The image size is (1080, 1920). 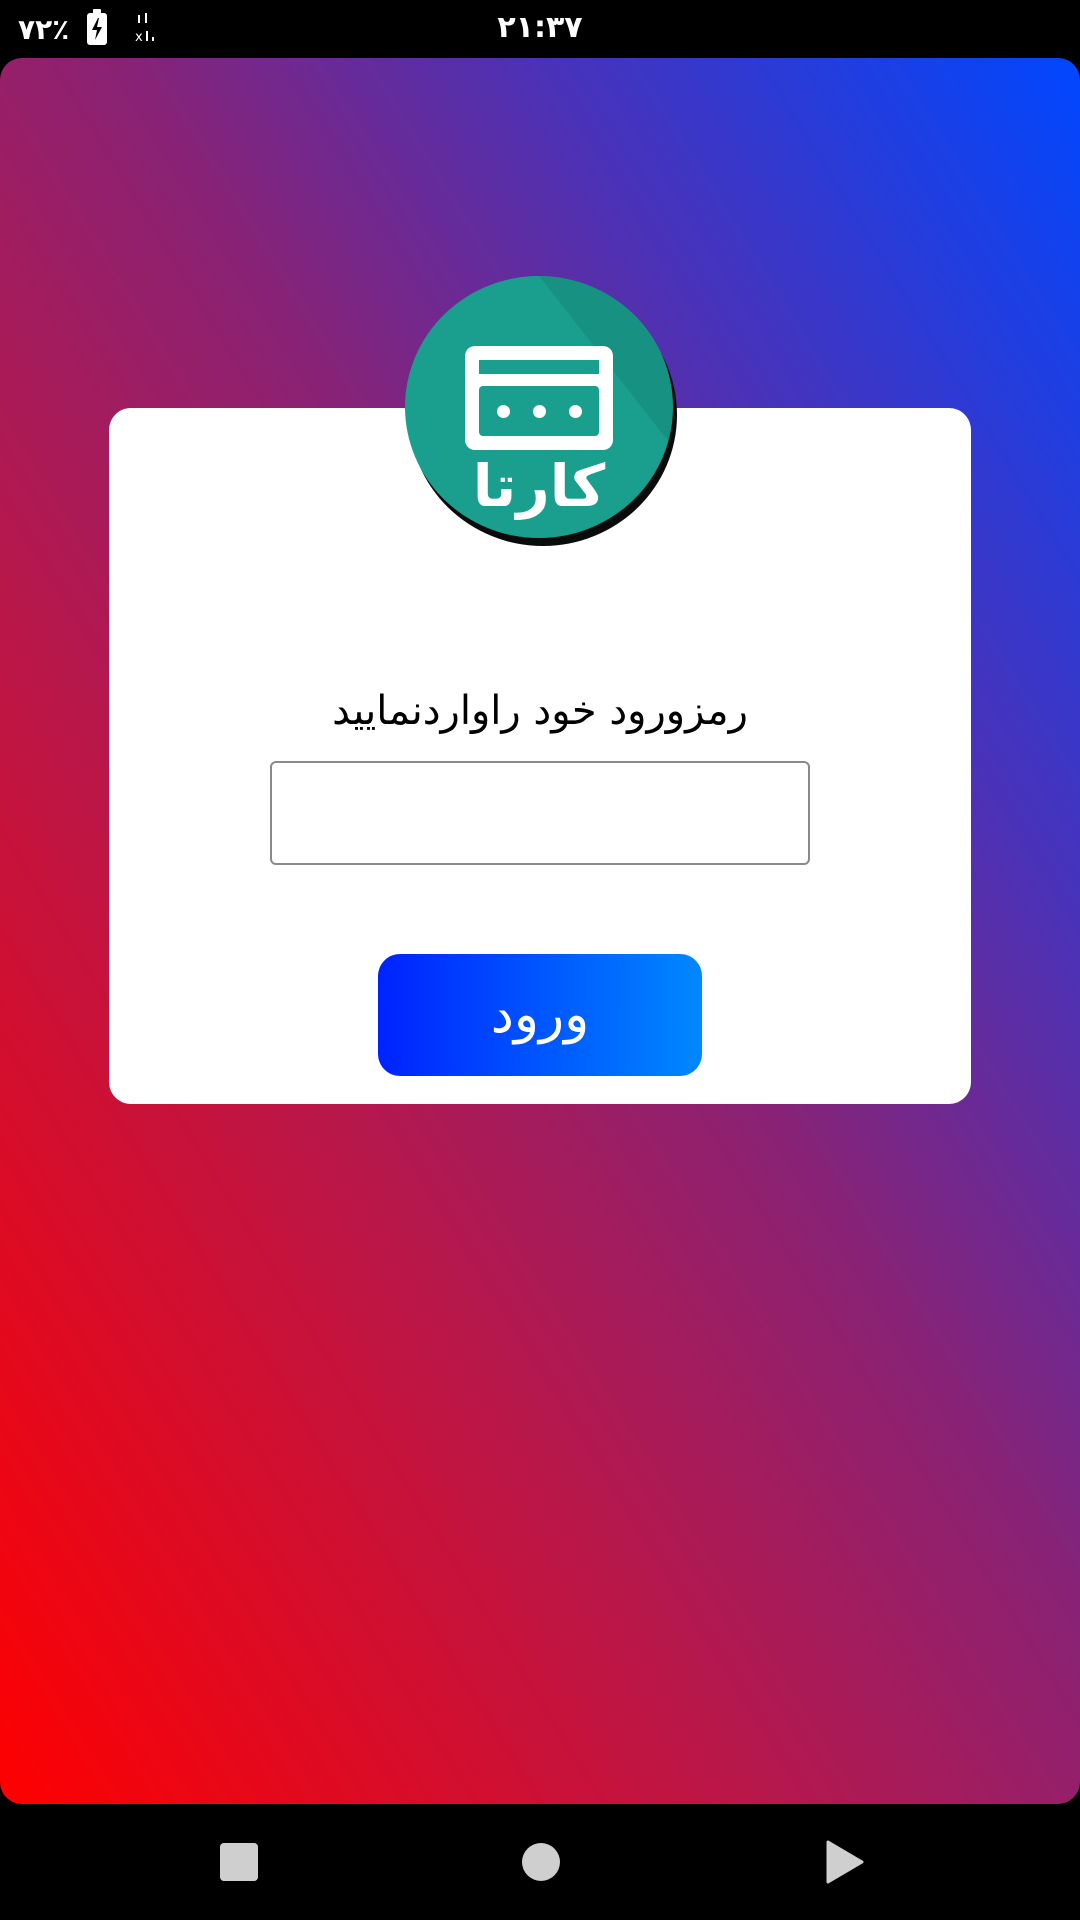 I want to click on status-time: ۲۱:۳۷, so click(x=540, y=27).